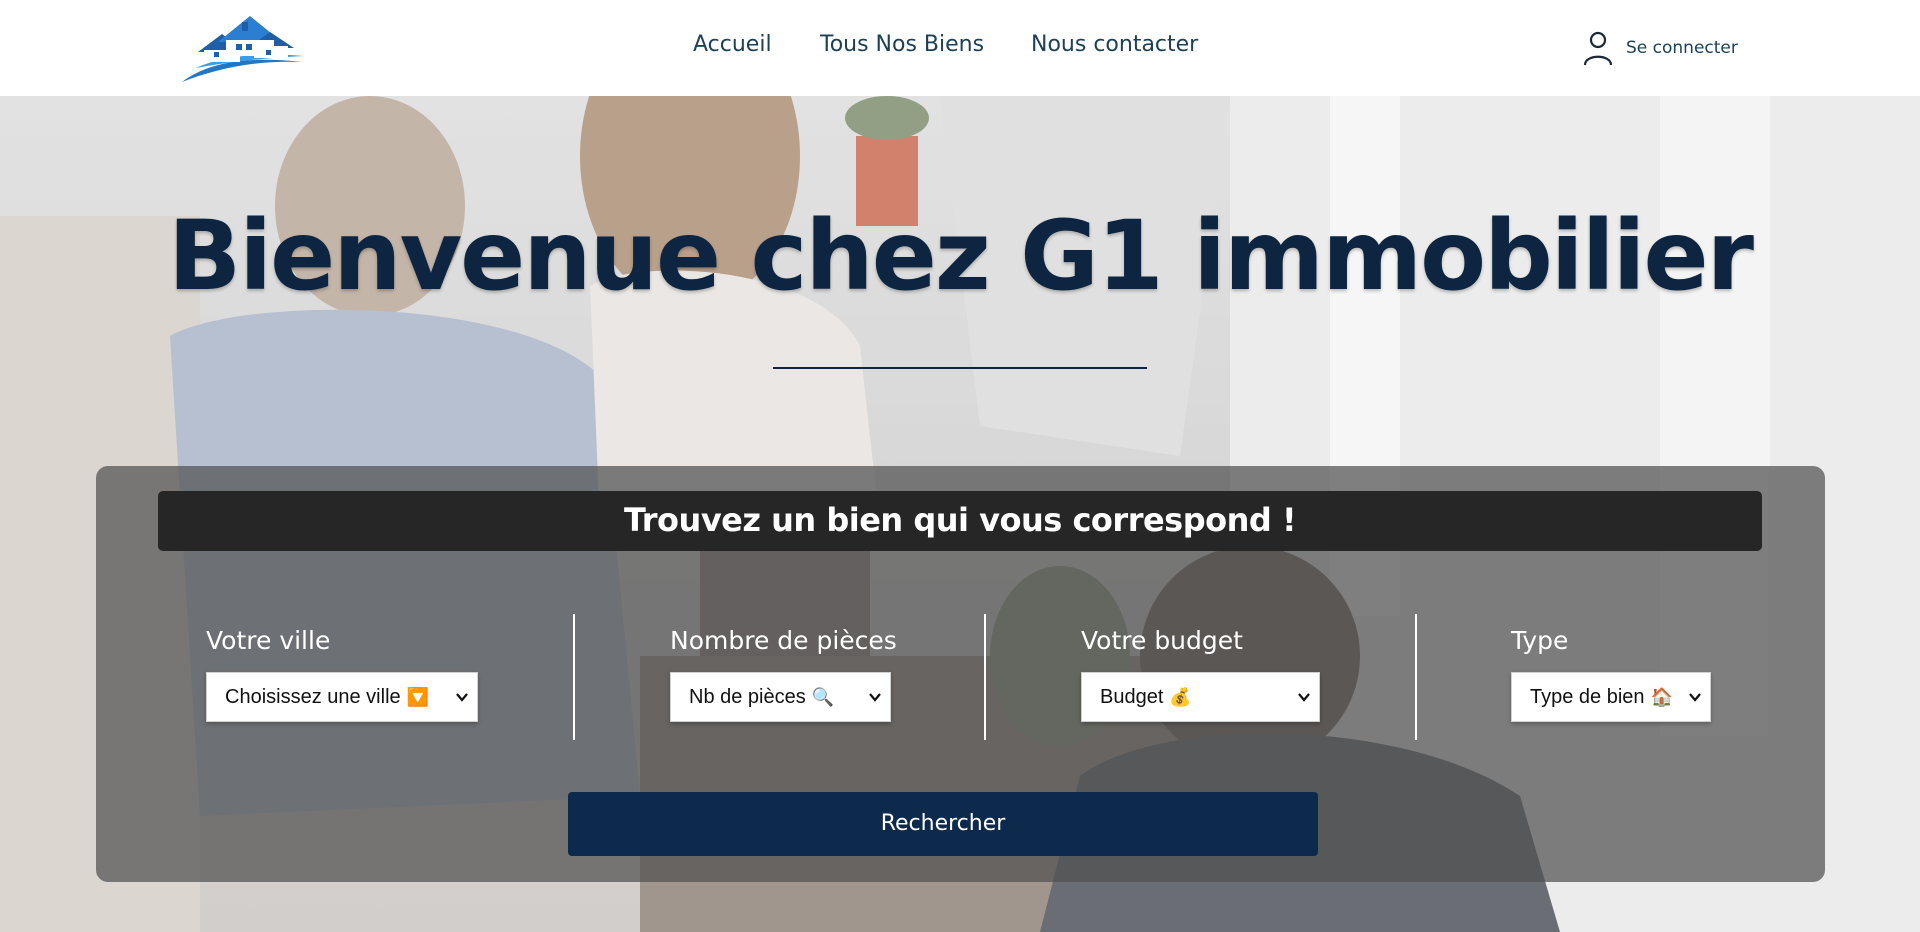 The image size is (1920, 932). What do you see at coordinates (1540, 640) in the screenshot?
I see `filter-type-label: Type` at bounding box center [1540, 640].